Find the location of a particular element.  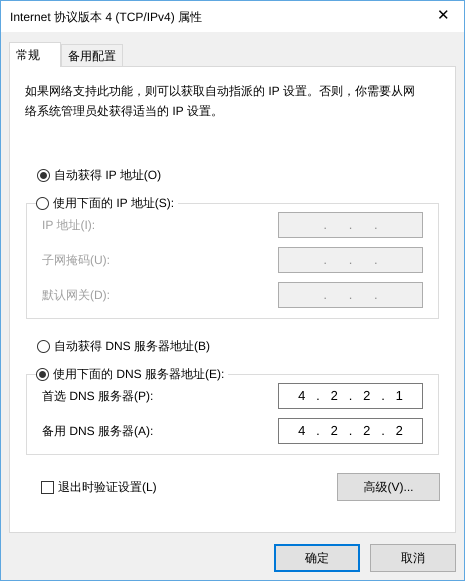

field-label: 子网掩码(U): is located at coordinates (76, 260).